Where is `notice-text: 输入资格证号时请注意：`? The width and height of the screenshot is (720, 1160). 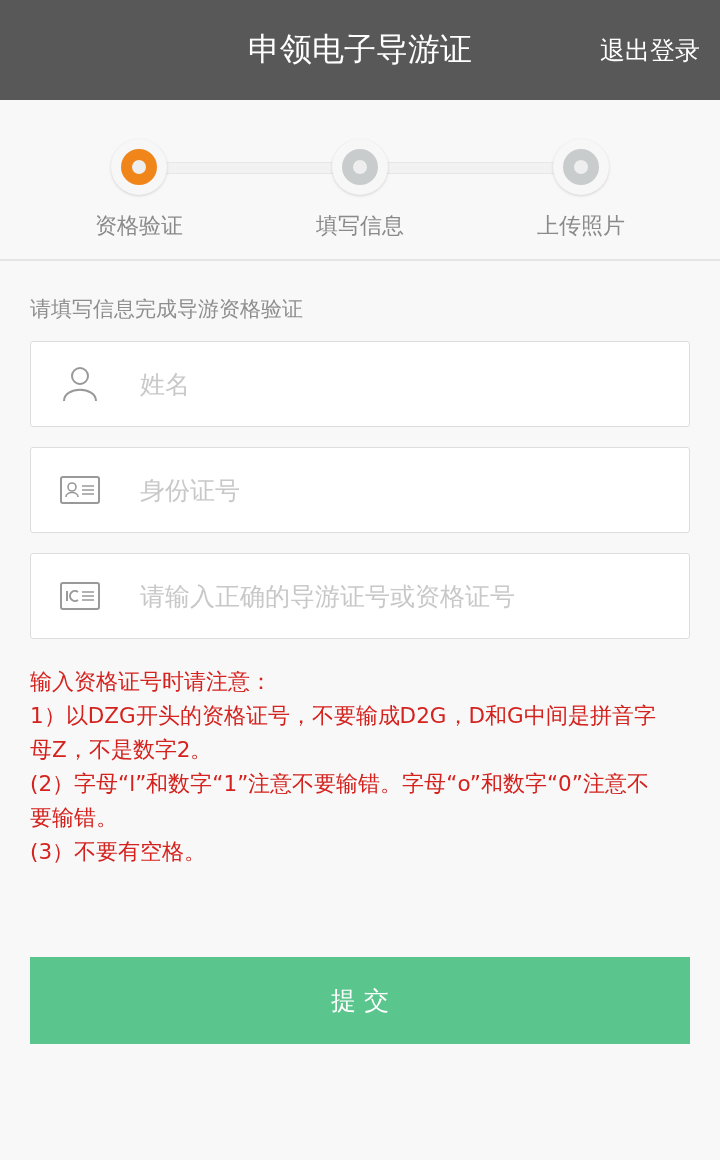
notice-text: 输入资格证号时请注意： is located at coordinates (151, 682).